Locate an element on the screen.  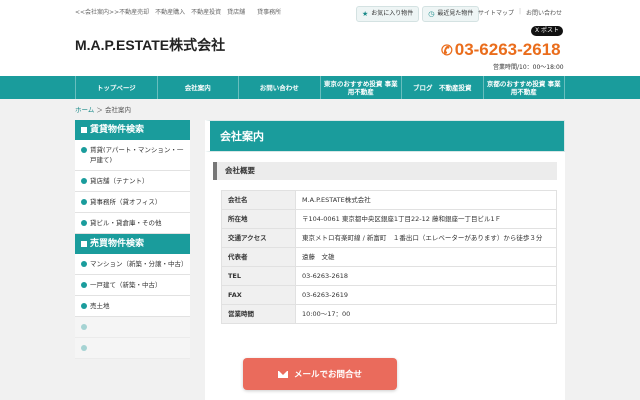
business-hours: 営業時間/10：00〜18:00 is located at coordinates (528, 67).